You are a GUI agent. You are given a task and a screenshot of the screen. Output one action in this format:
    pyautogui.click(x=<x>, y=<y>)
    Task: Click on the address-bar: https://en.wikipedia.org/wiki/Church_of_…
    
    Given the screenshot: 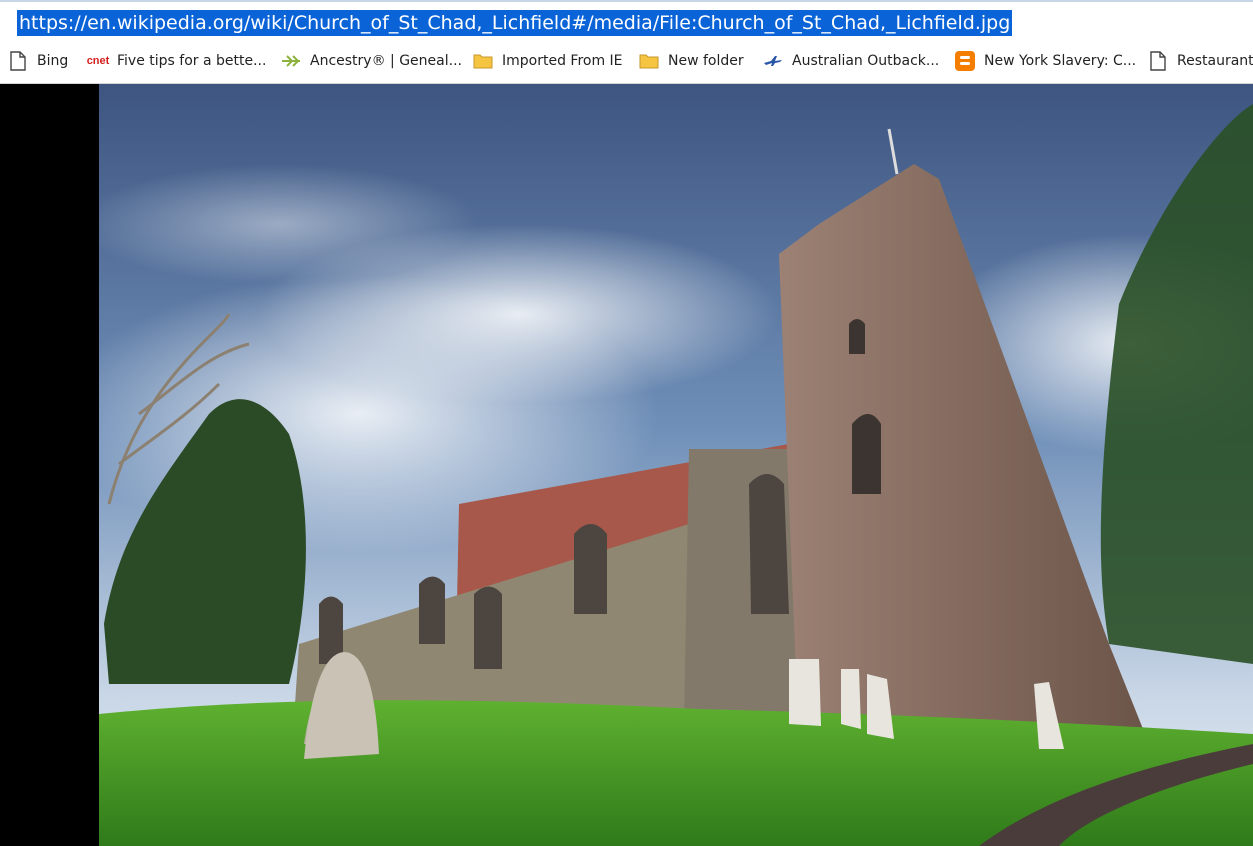 What is the action you would take?
    pyautogui.click(x=626, y=19)
    